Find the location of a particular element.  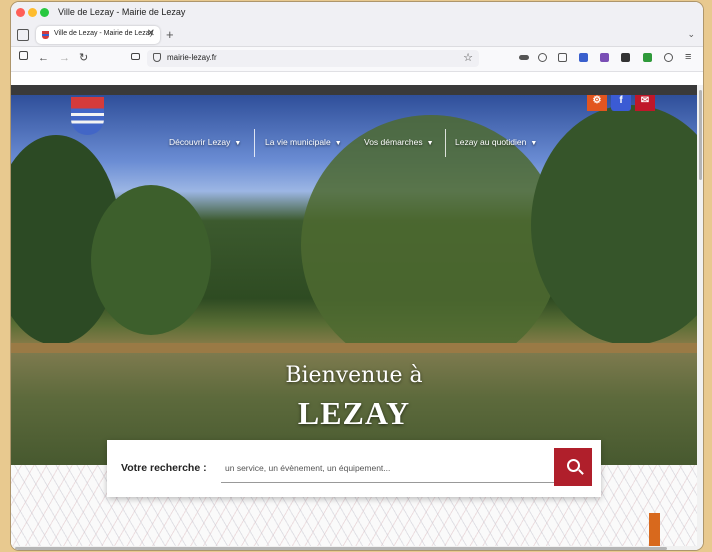

forward-button: → is located at coordinates (64, 58).